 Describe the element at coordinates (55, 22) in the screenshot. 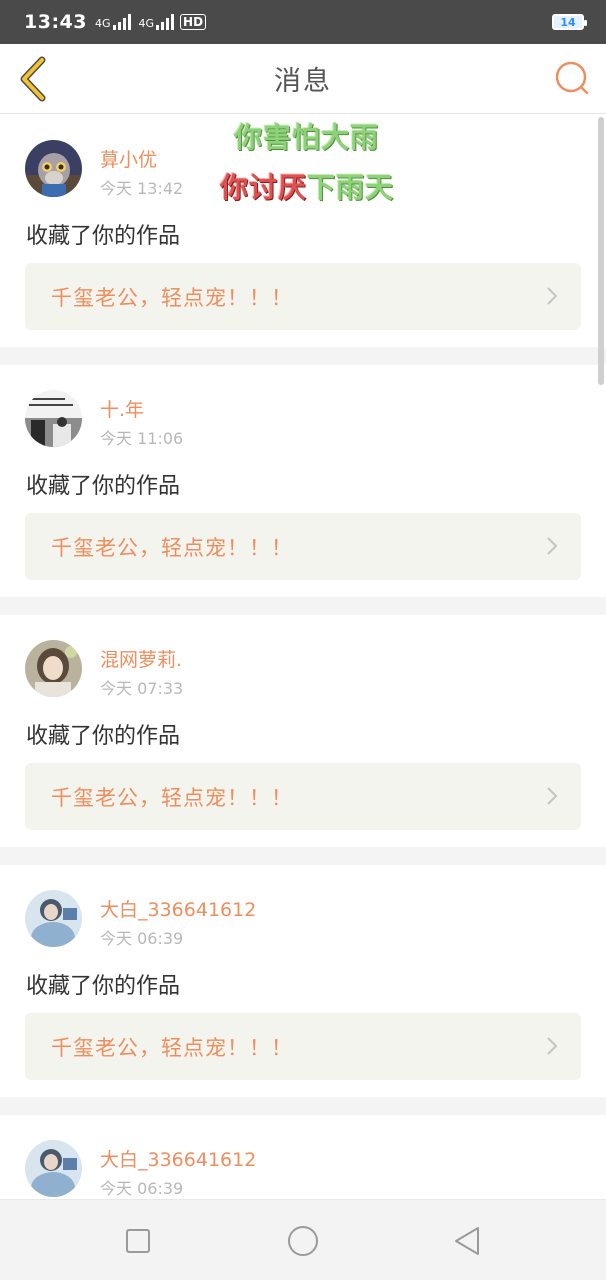

I see `status-time: 13:43` at that location.